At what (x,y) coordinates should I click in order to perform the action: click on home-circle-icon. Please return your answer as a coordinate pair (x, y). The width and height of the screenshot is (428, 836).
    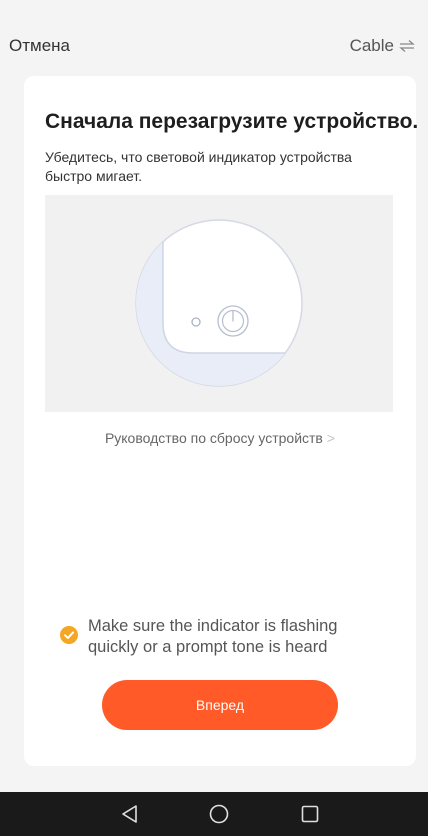
    Looking at the image, I should click on (219, 814).